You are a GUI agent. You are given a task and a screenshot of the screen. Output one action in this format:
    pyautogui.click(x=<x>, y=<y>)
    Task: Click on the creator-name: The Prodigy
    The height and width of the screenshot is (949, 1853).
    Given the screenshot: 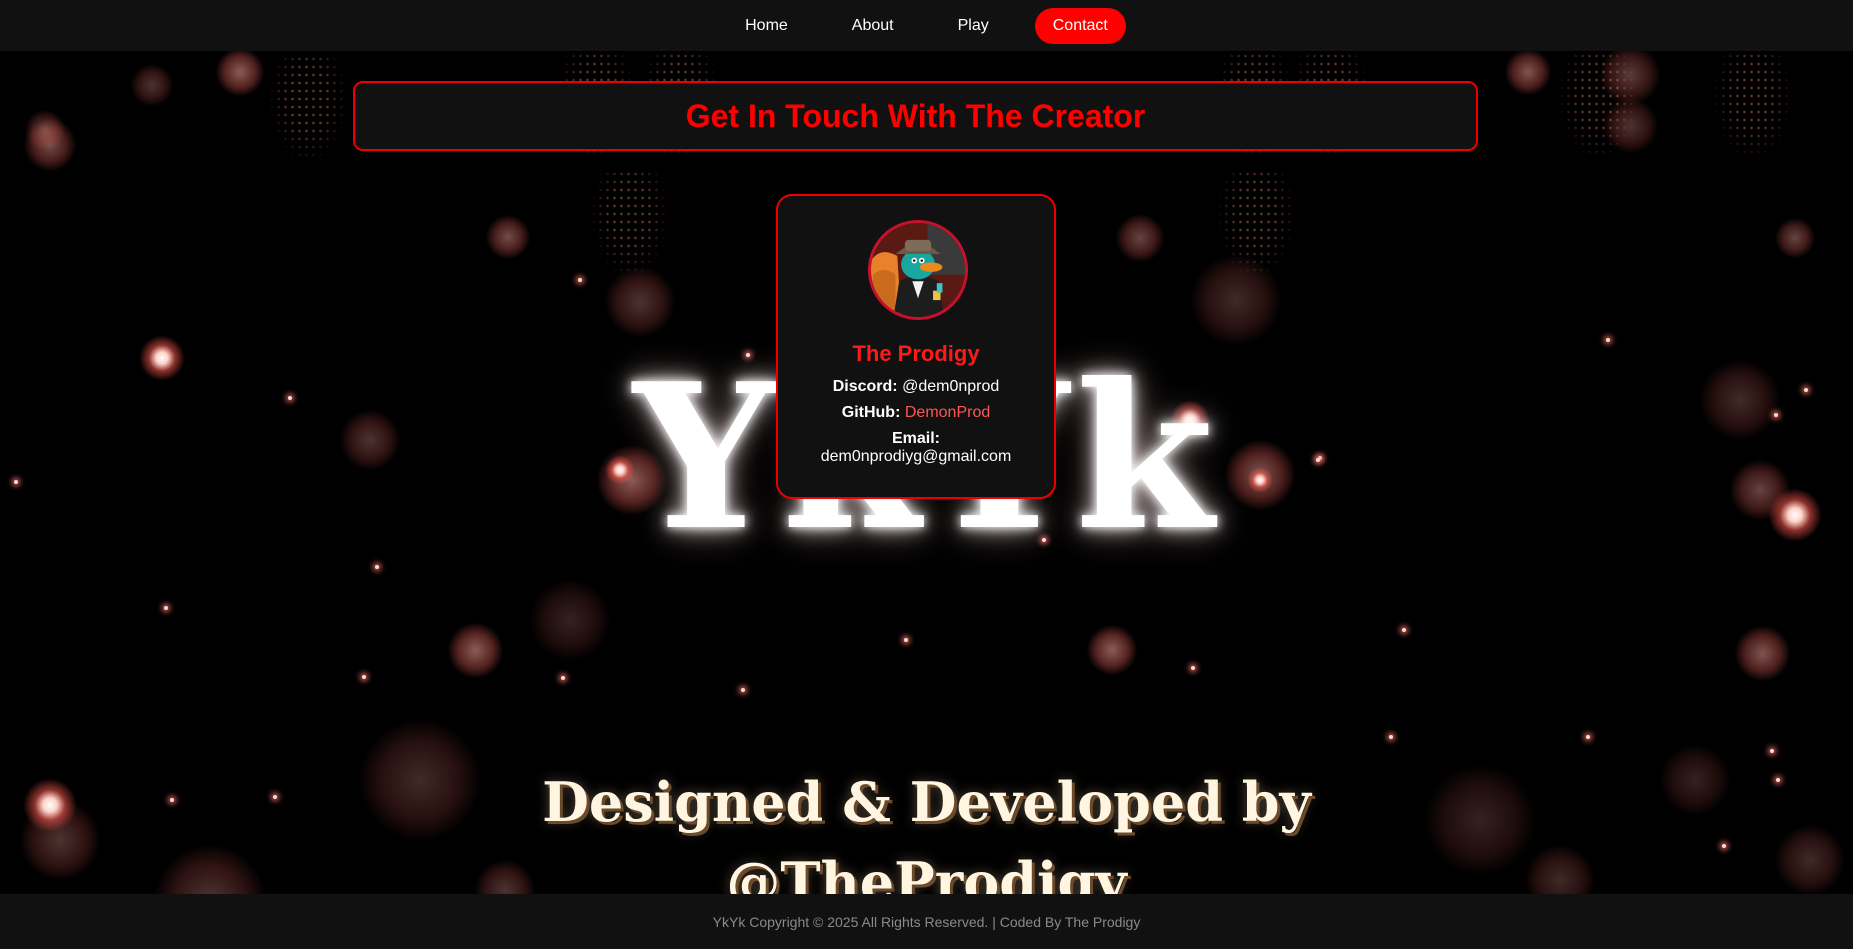 What is the action you would take?
    pyautogui.click(x=916, y=353)
    